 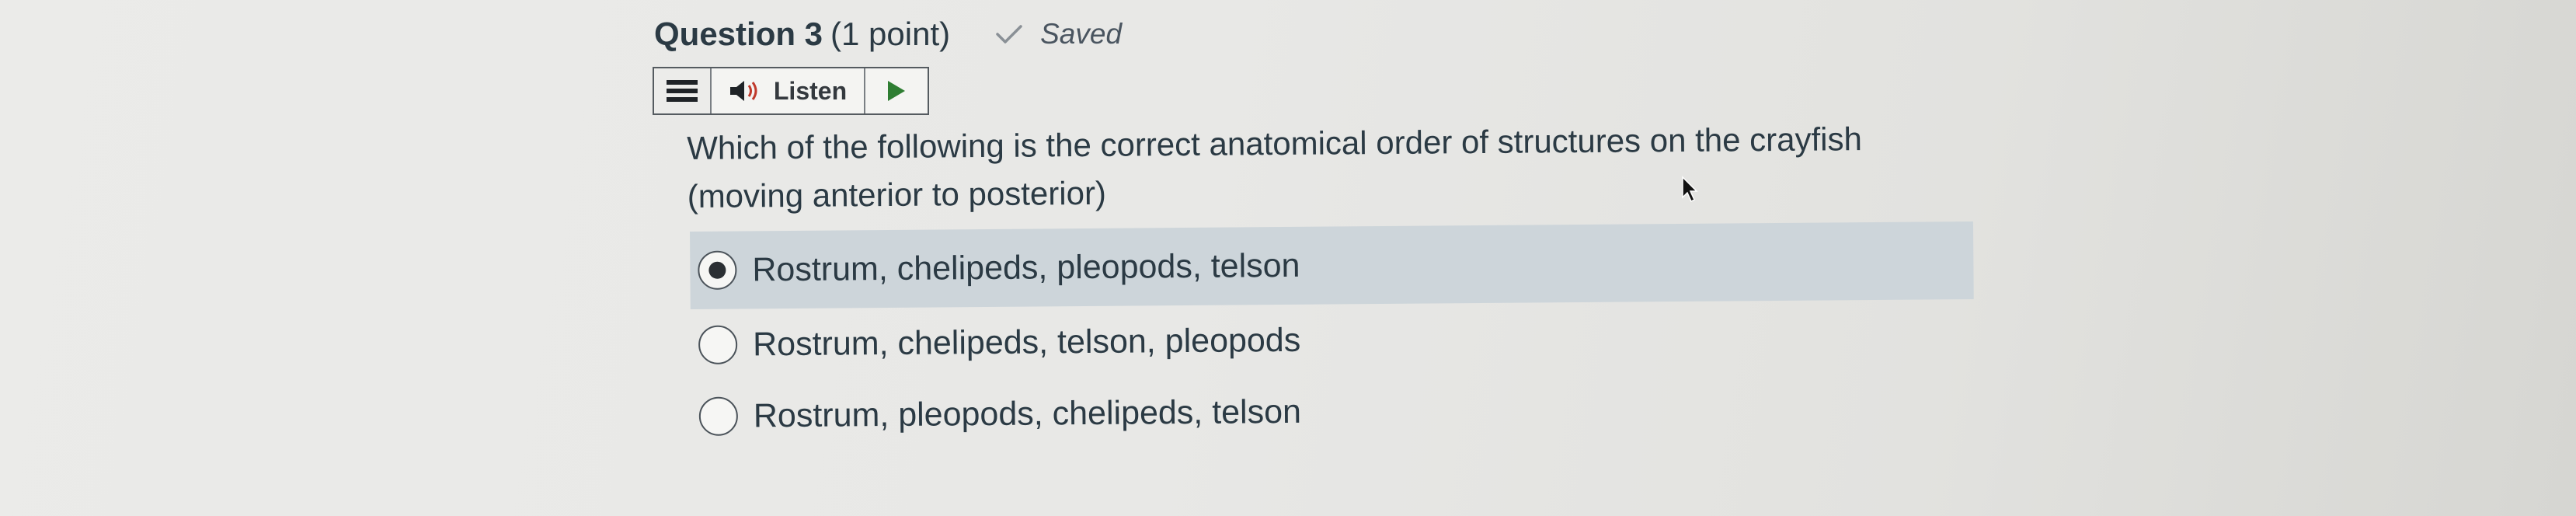 What do you see at coordinates (1081, 34) in the screenshot?
I see `saved-label: Saved` at bounding box center [1081, 34].